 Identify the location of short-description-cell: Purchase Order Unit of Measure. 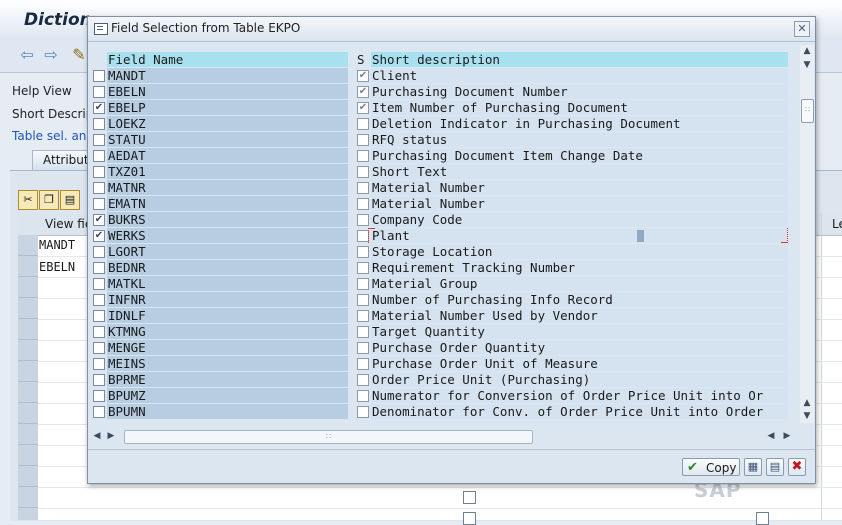
(579, 363).